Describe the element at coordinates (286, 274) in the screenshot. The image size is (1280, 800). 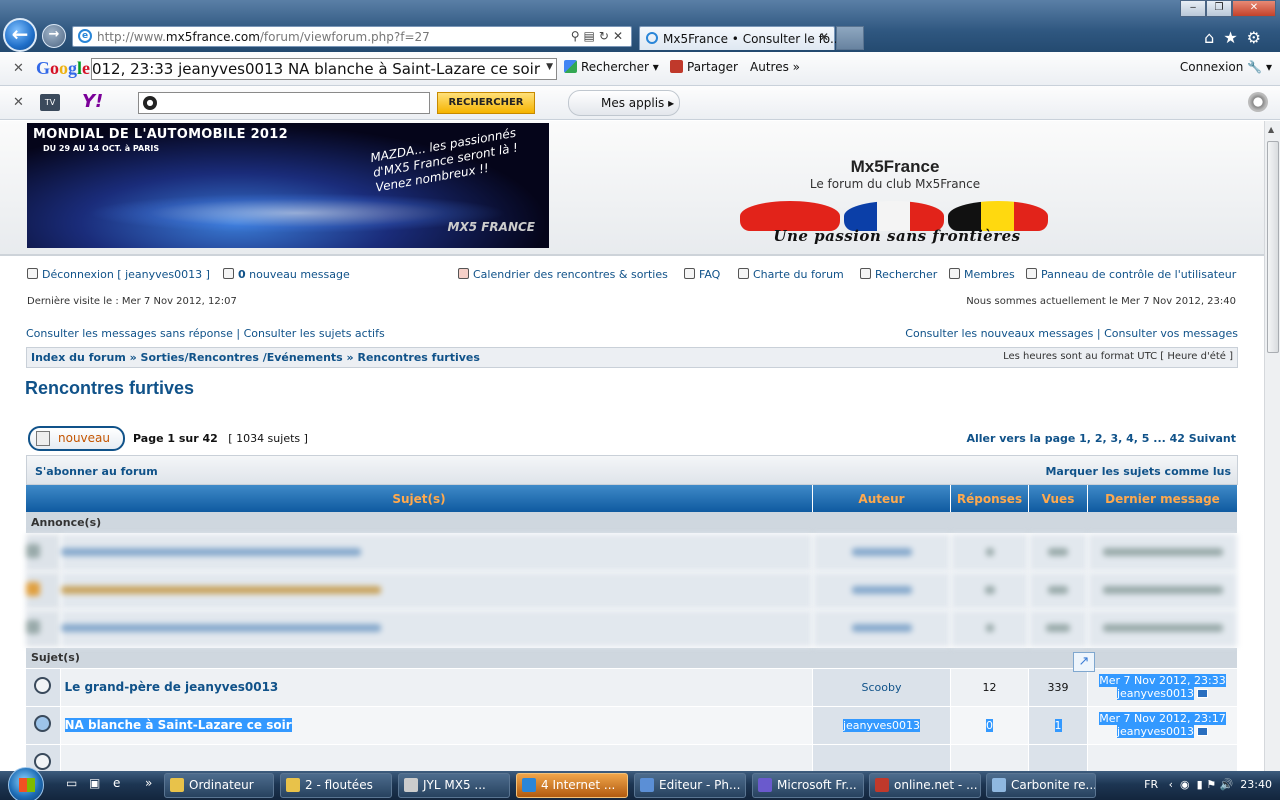
I see `new-messages-link: 0 nouveau message` at that location.